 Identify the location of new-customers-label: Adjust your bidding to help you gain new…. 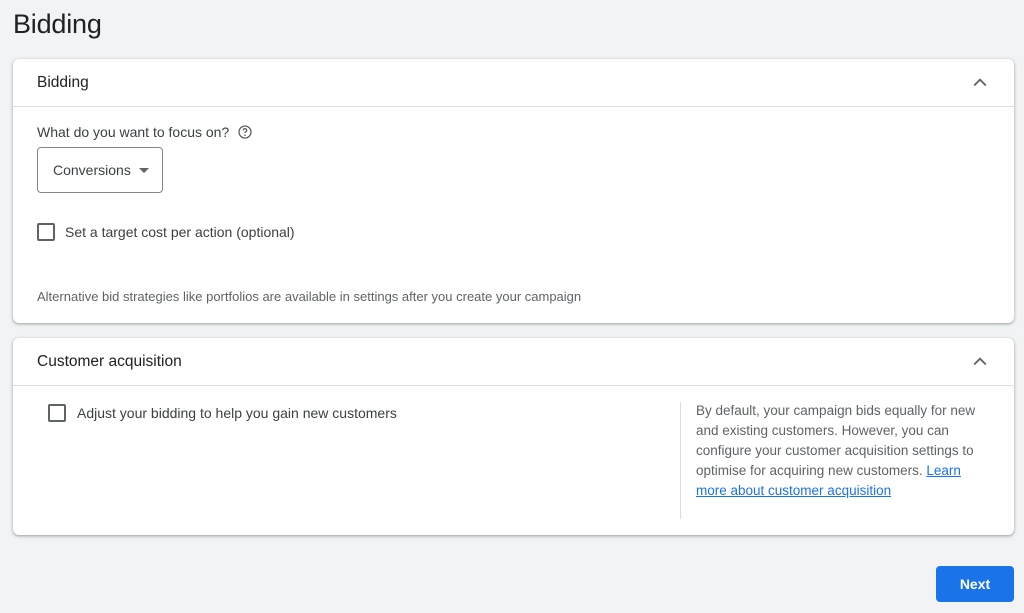
(237, 413).